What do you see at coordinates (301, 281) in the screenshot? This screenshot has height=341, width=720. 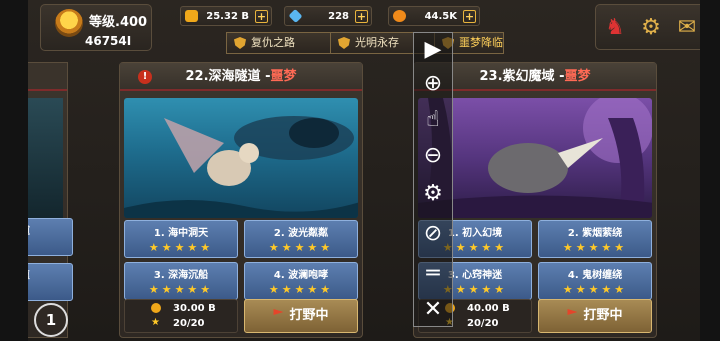 I see `stage-sub-item: 4. 波澜咆哮 ★★★★★` at bounding box center [301, 281].